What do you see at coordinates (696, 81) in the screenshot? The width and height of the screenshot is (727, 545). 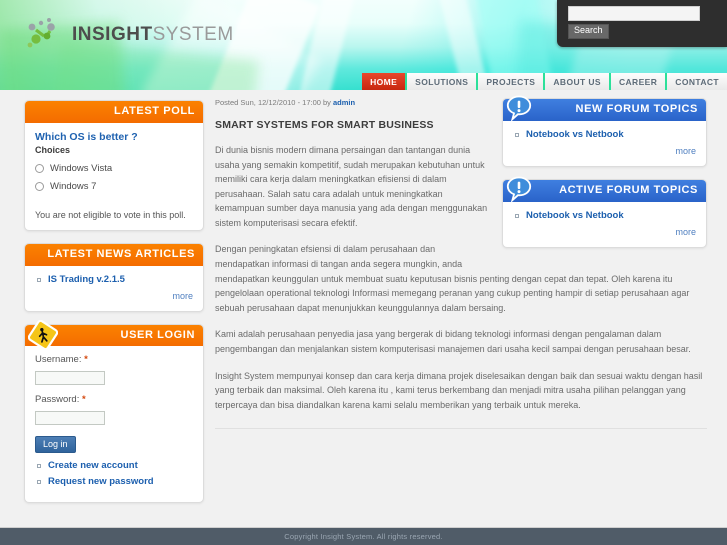 I see `nav-item-contact: CONTACT` at bounding box center [696, 81].